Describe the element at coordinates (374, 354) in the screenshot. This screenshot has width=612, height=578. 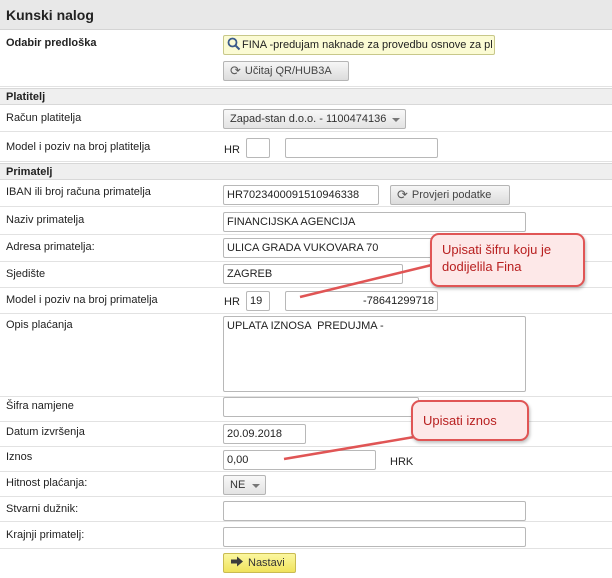
I see `description-textarea: UPLATA IZNOSA PREDUJMA -` at that location.